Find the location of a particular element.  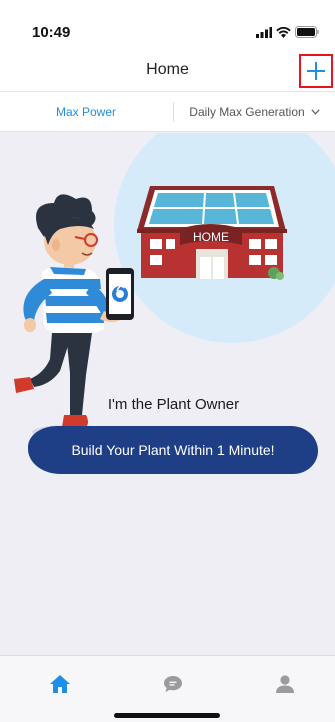

plus-icon is located at coordinates (316, 71).